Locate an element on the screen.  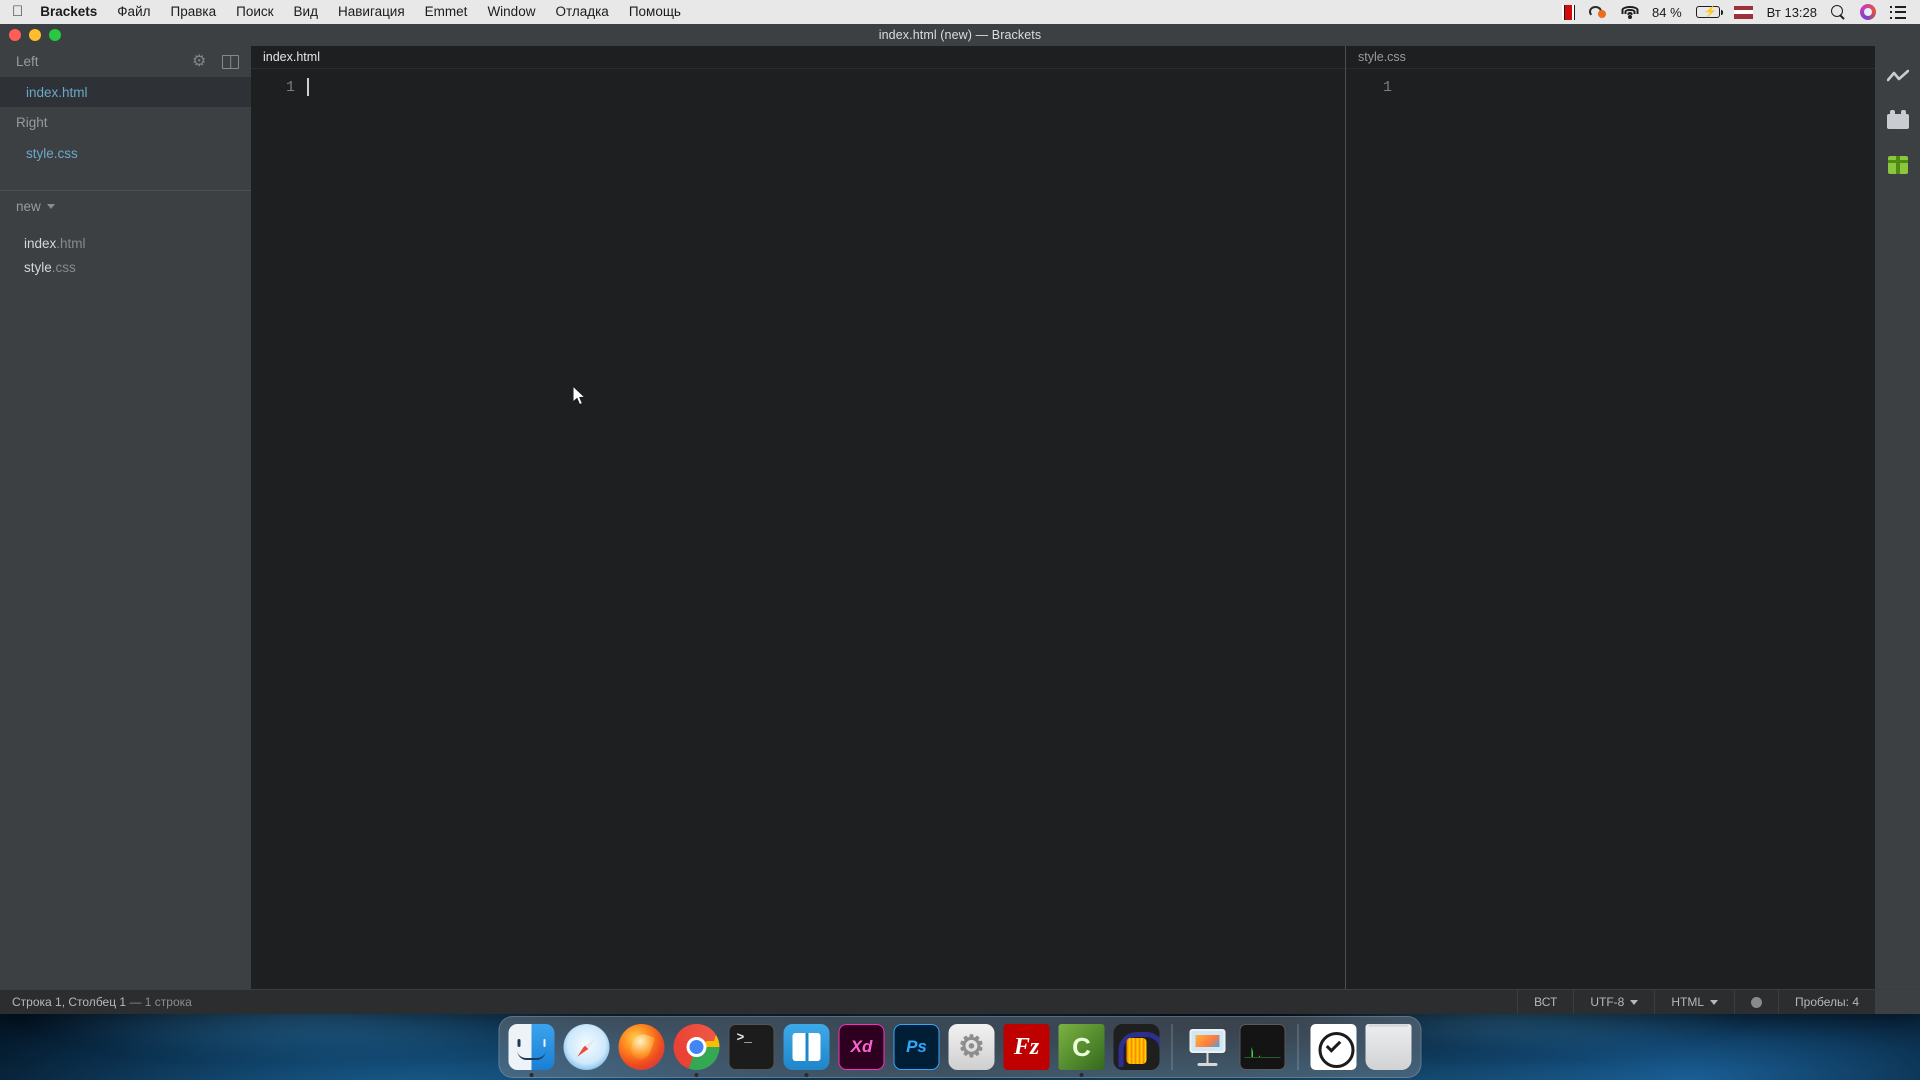
working-set-right-header: Right is located at coordinates (125, 122).